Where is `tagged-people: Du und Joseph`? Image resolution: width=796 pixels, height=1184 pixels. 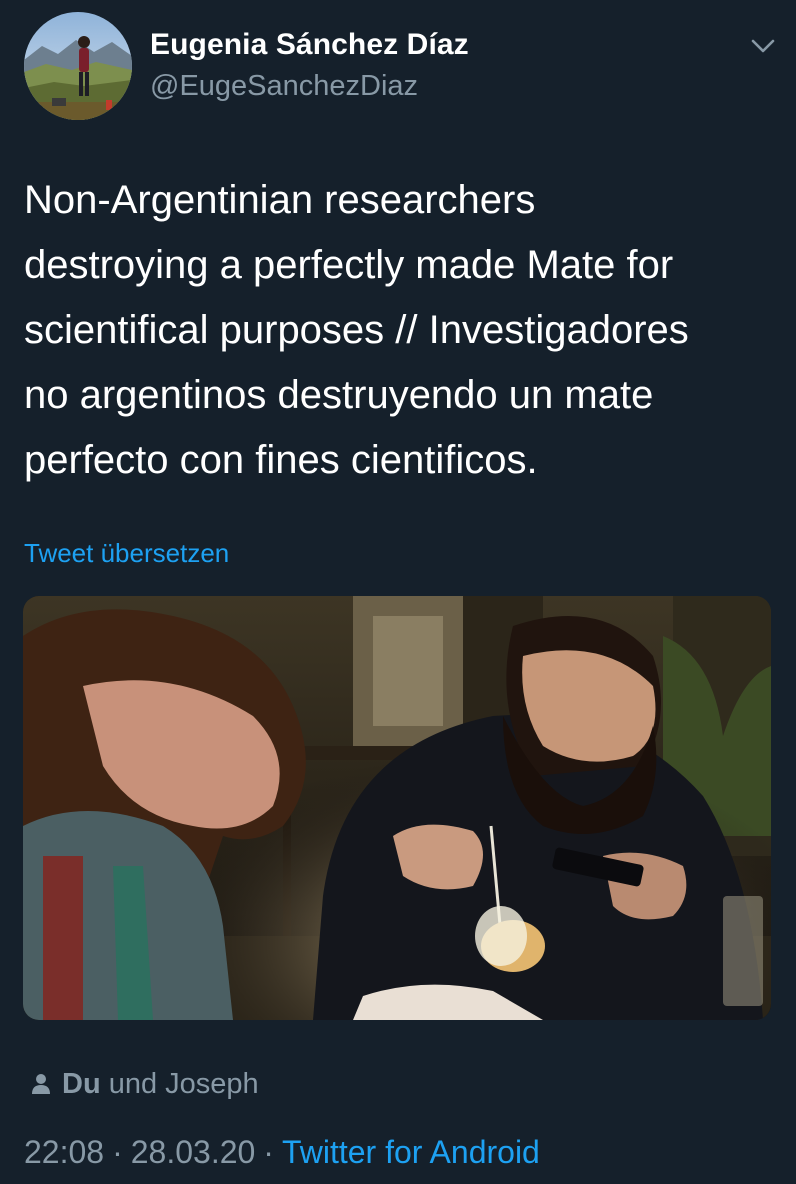
tagged-people: Du und Joseph is located at coordinates (144, 1084).